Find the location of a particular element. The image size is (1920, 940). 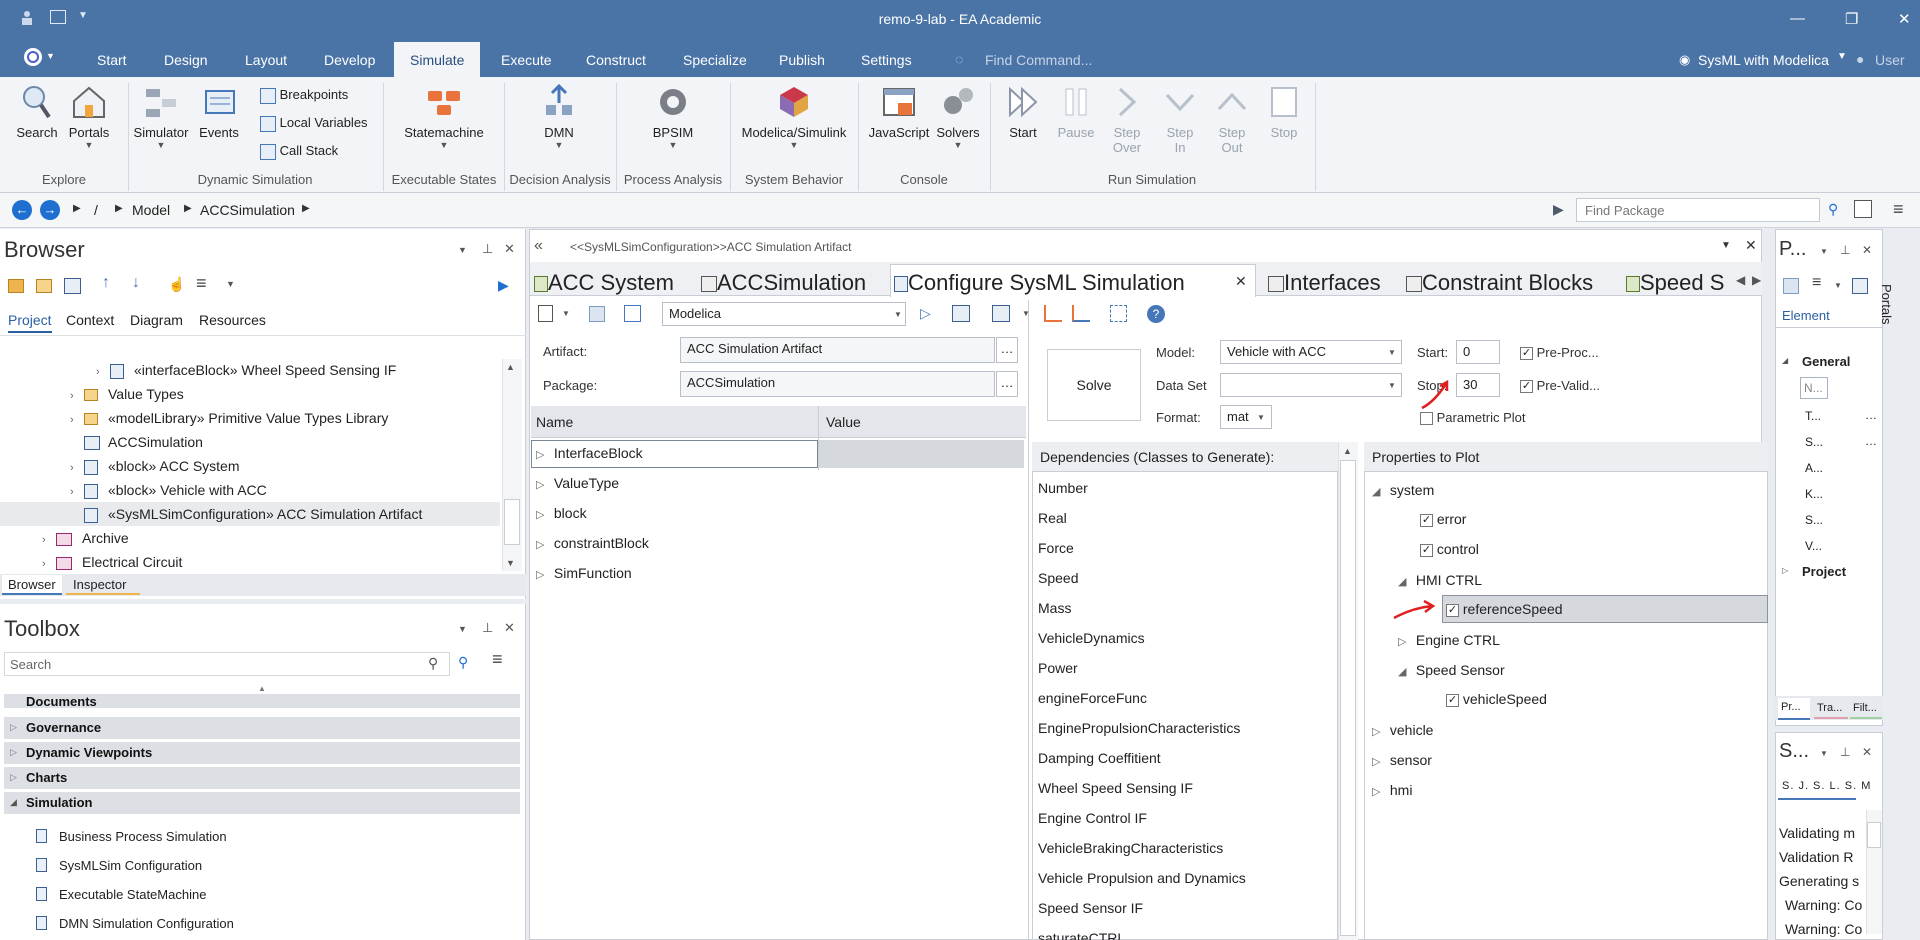

toolbox-item-bp-simulation: Business Process Simulation is located at coordinates (131, 836).